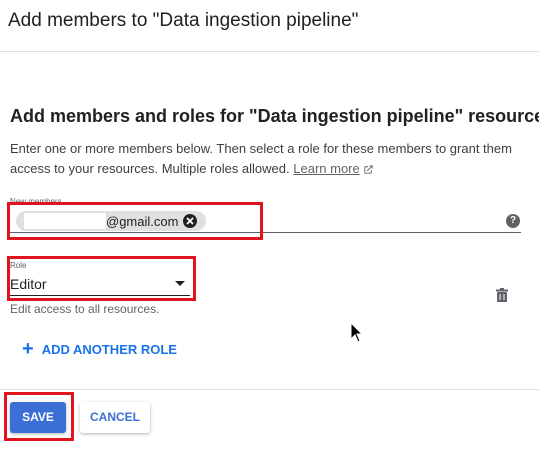 The image size is (539, 459). Describe the element at coordinates (18, 265) in the screenshot. I see `role-label: Role` at that location.